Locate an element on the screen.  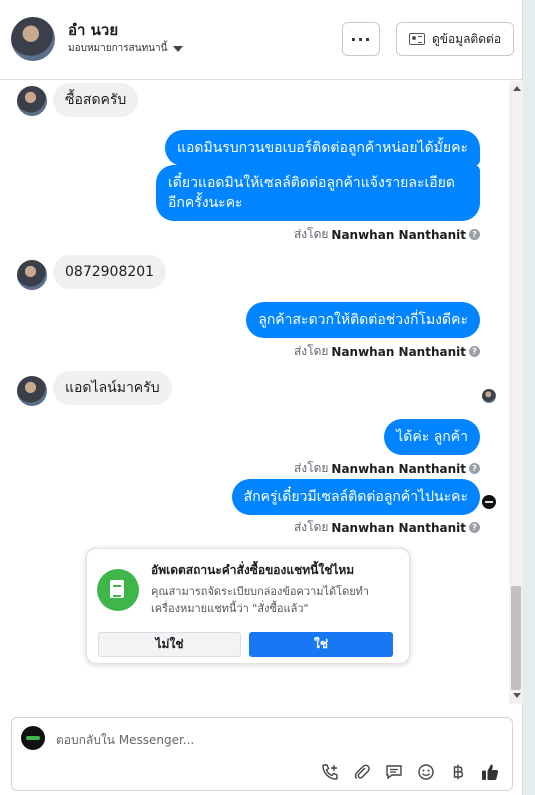
call-add-icon is located at coordinates (330, 772).